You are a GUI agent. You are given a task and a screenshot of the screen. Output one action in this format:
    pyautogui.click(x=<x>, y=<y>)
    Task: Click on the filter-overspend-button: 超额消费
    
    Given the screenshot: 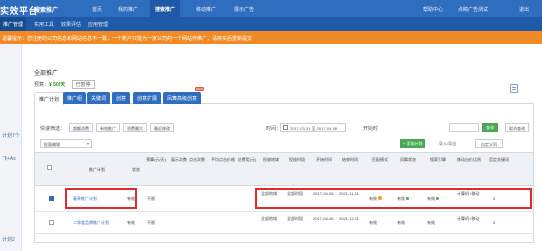 What is the action you would take?
    pyautogui.click(x=81, y=127)
    